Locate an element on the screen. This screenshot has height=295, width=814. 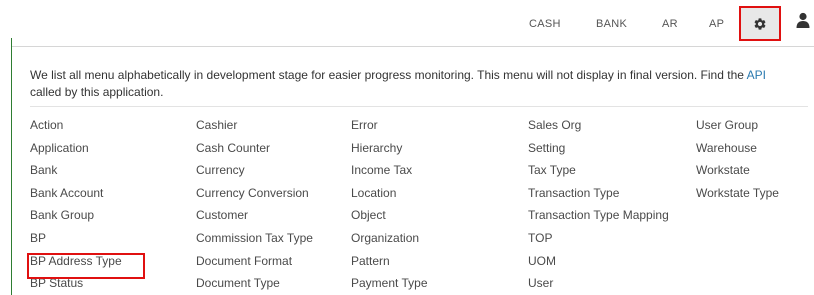
menu-item: Warehouse is located at coordinates (726, 148).